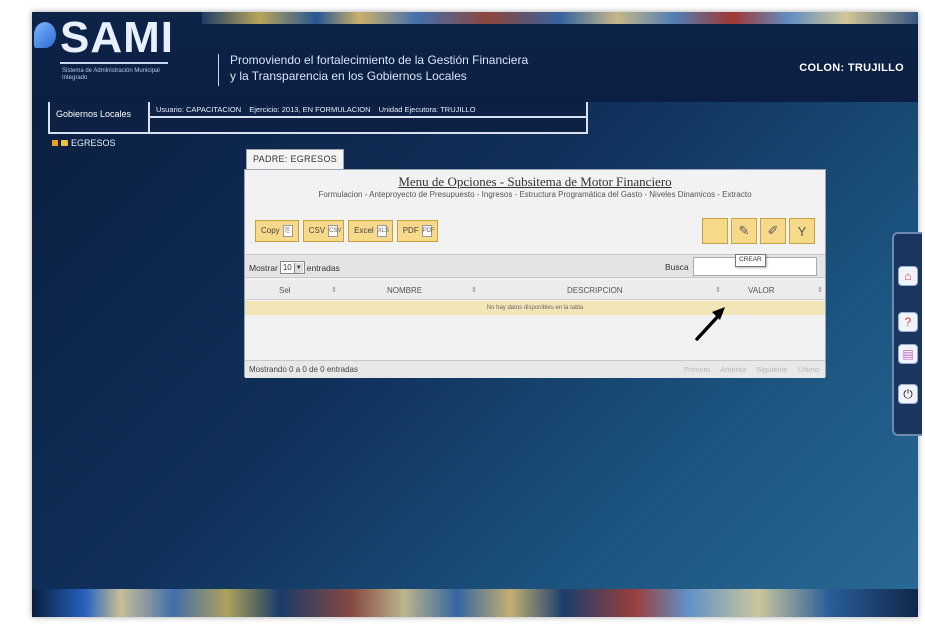 The image size is (925, 628). What do you see at coordinates (535, 308) in the screenshot?
I see `empty-table-row: No hay datos disponibles en la tabla` at bounding box center [535, 308].